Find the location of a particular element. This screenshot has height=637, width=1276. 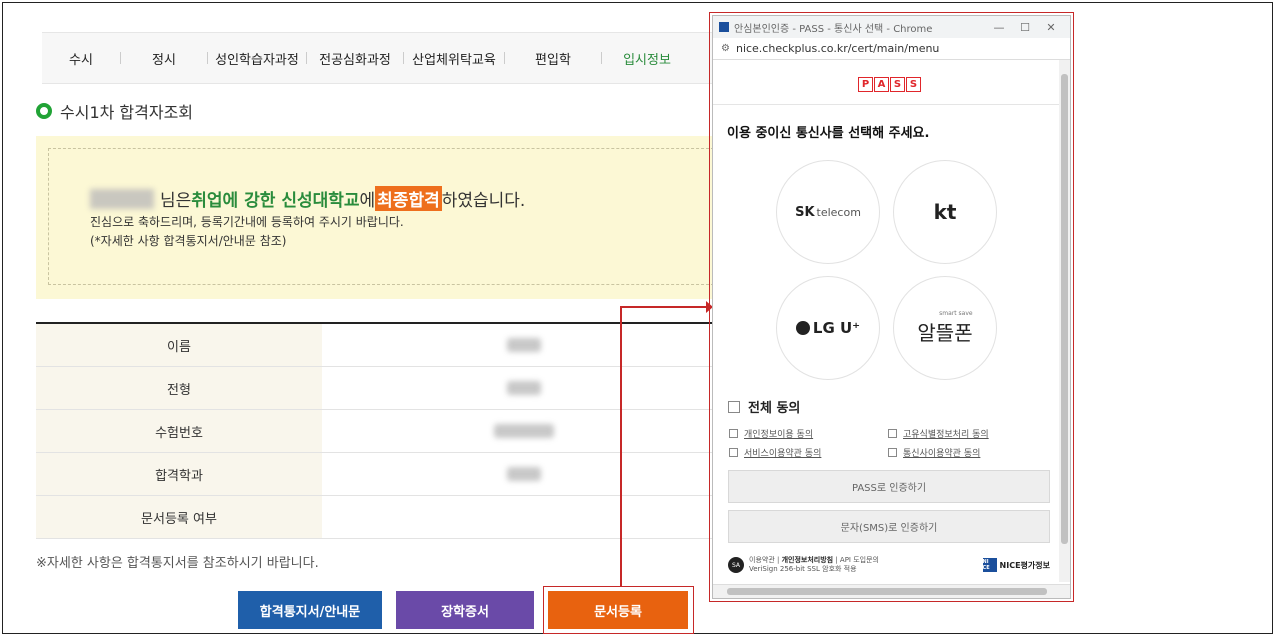

agreement-link: 고유식별정보처리 동의 is located at coordinates (946, 433).